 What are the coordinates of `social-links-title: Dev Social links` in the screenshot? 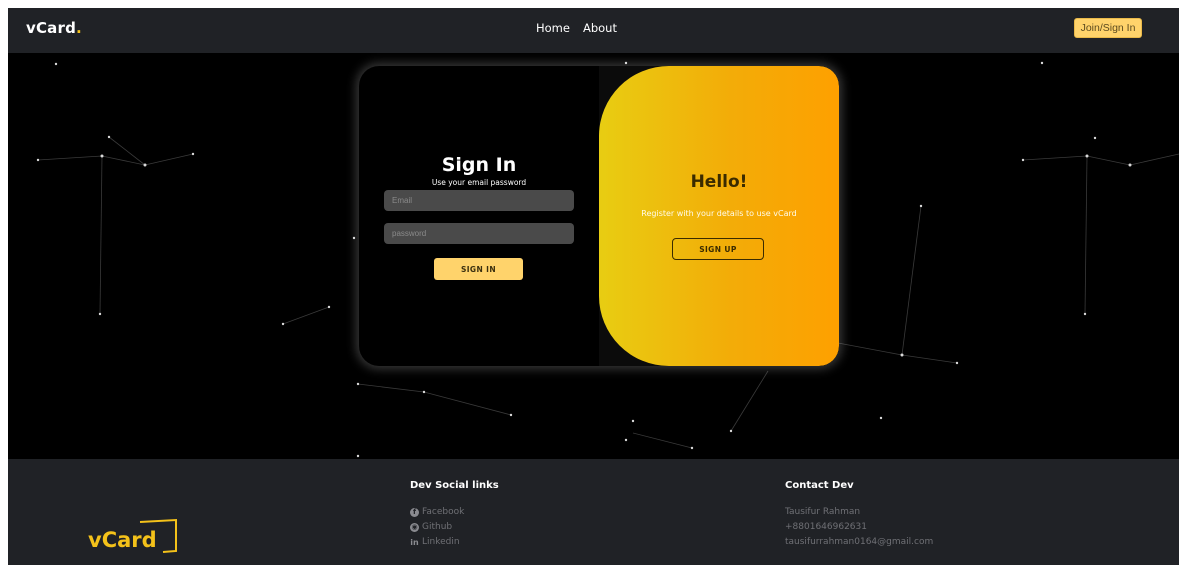 It's located at (454, 485).